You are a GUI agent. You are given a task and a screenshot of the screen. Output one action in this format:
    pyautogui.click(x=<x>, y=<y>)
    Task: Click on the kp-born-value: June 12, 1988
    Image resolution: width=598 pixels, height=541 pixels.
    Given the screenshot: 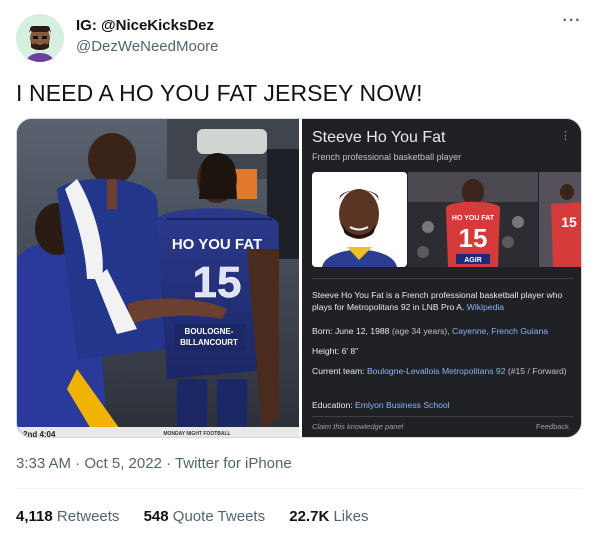 What is the action you would take?
    pyautogui.click(x=362, y=331)
    